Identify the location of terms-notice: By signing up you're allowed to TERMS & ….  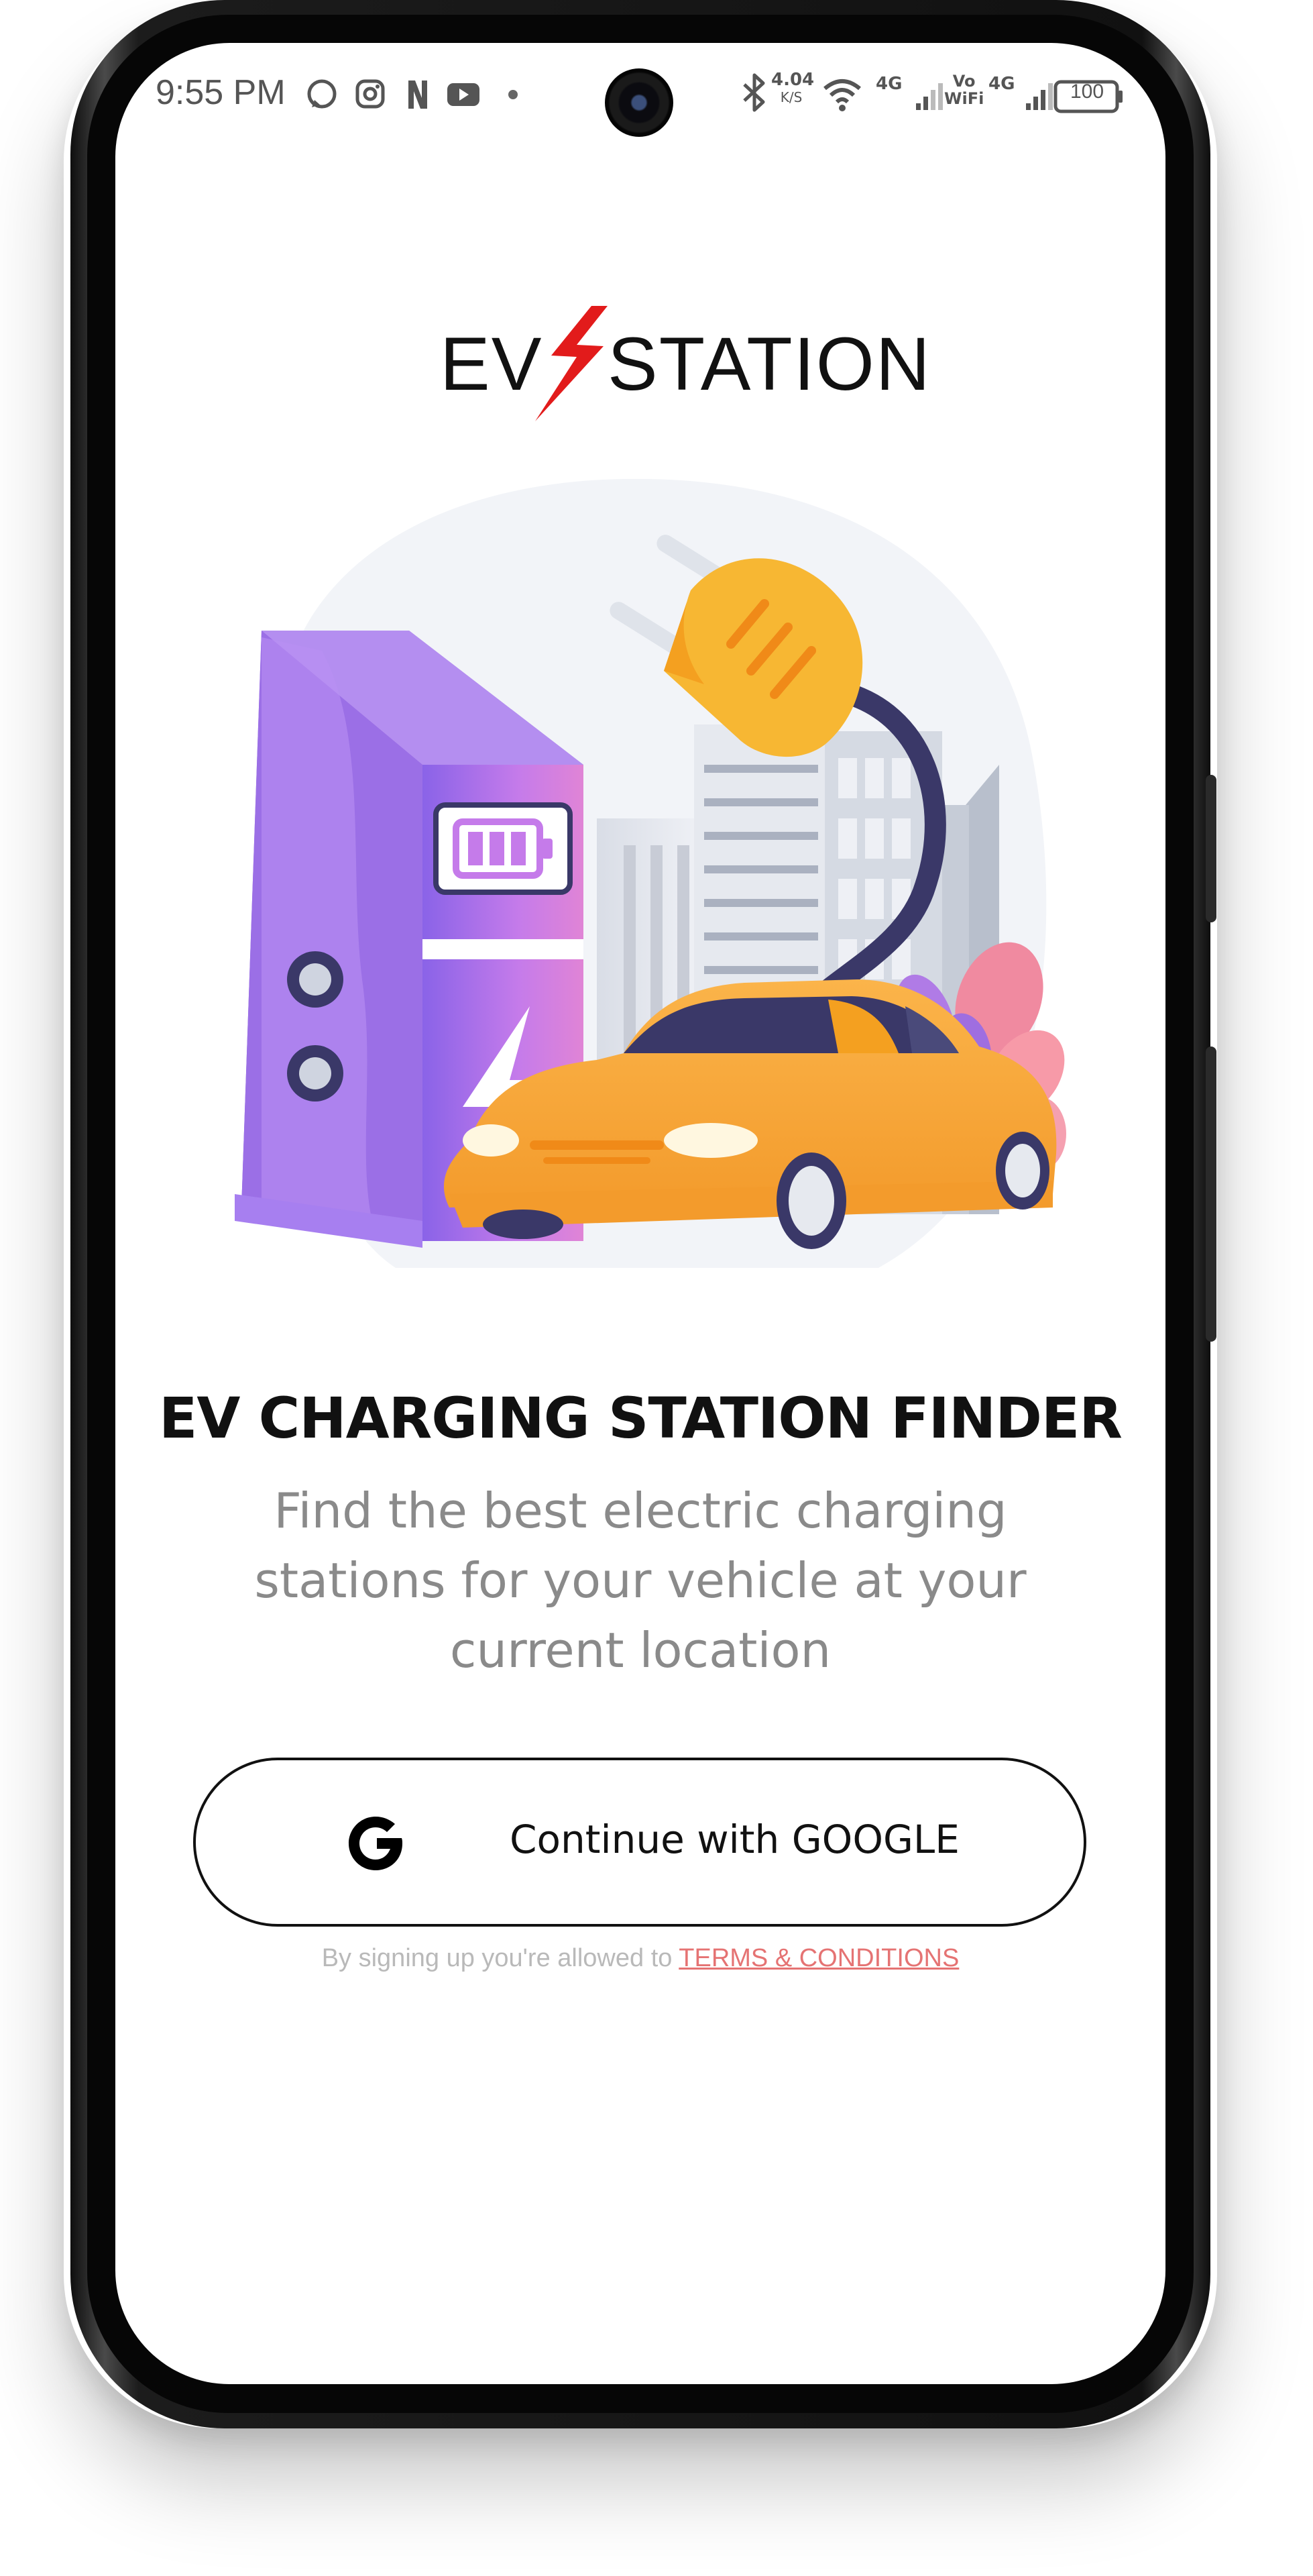
(640, 1958).